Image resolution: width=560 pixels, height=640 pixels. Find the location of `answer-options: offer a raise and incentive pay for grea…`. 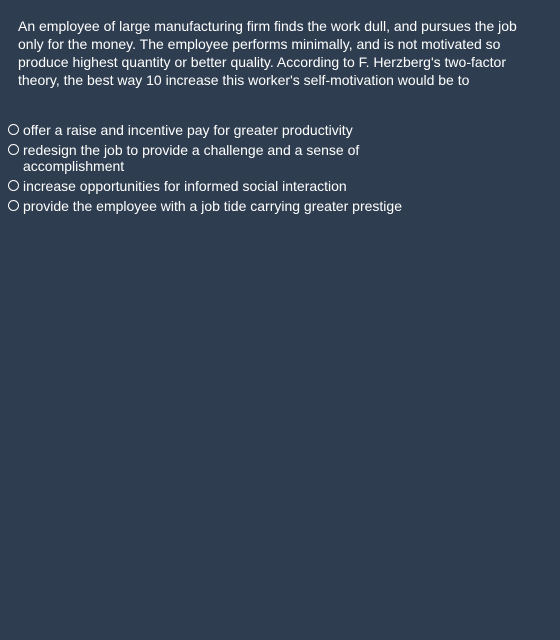

answer-options: offer a raise and incentive pay for grea… is located at coordinates (278, 170).